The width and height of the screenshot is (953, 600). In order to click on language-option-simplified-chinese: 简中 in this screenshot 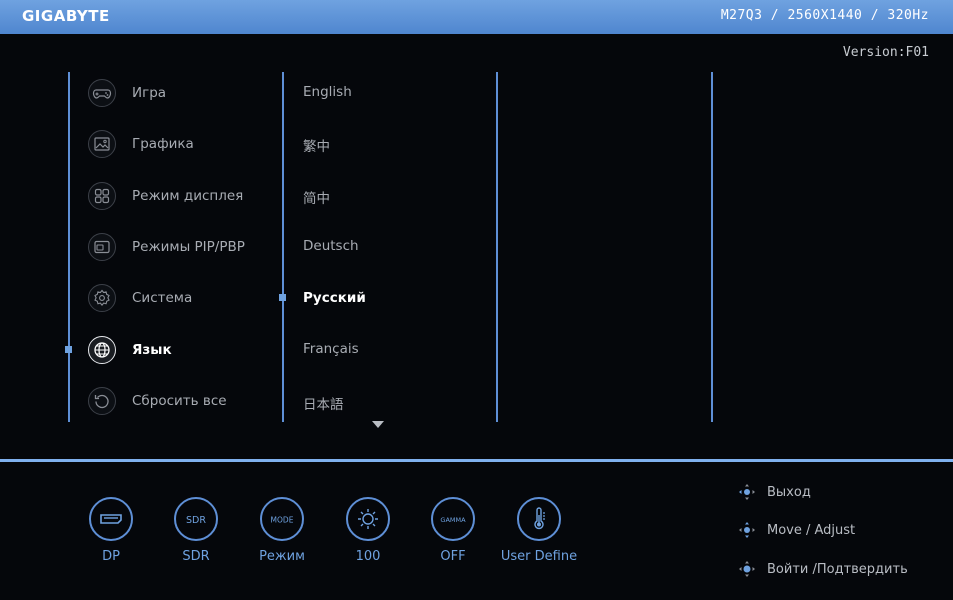, I will do `click(316, 197)`.